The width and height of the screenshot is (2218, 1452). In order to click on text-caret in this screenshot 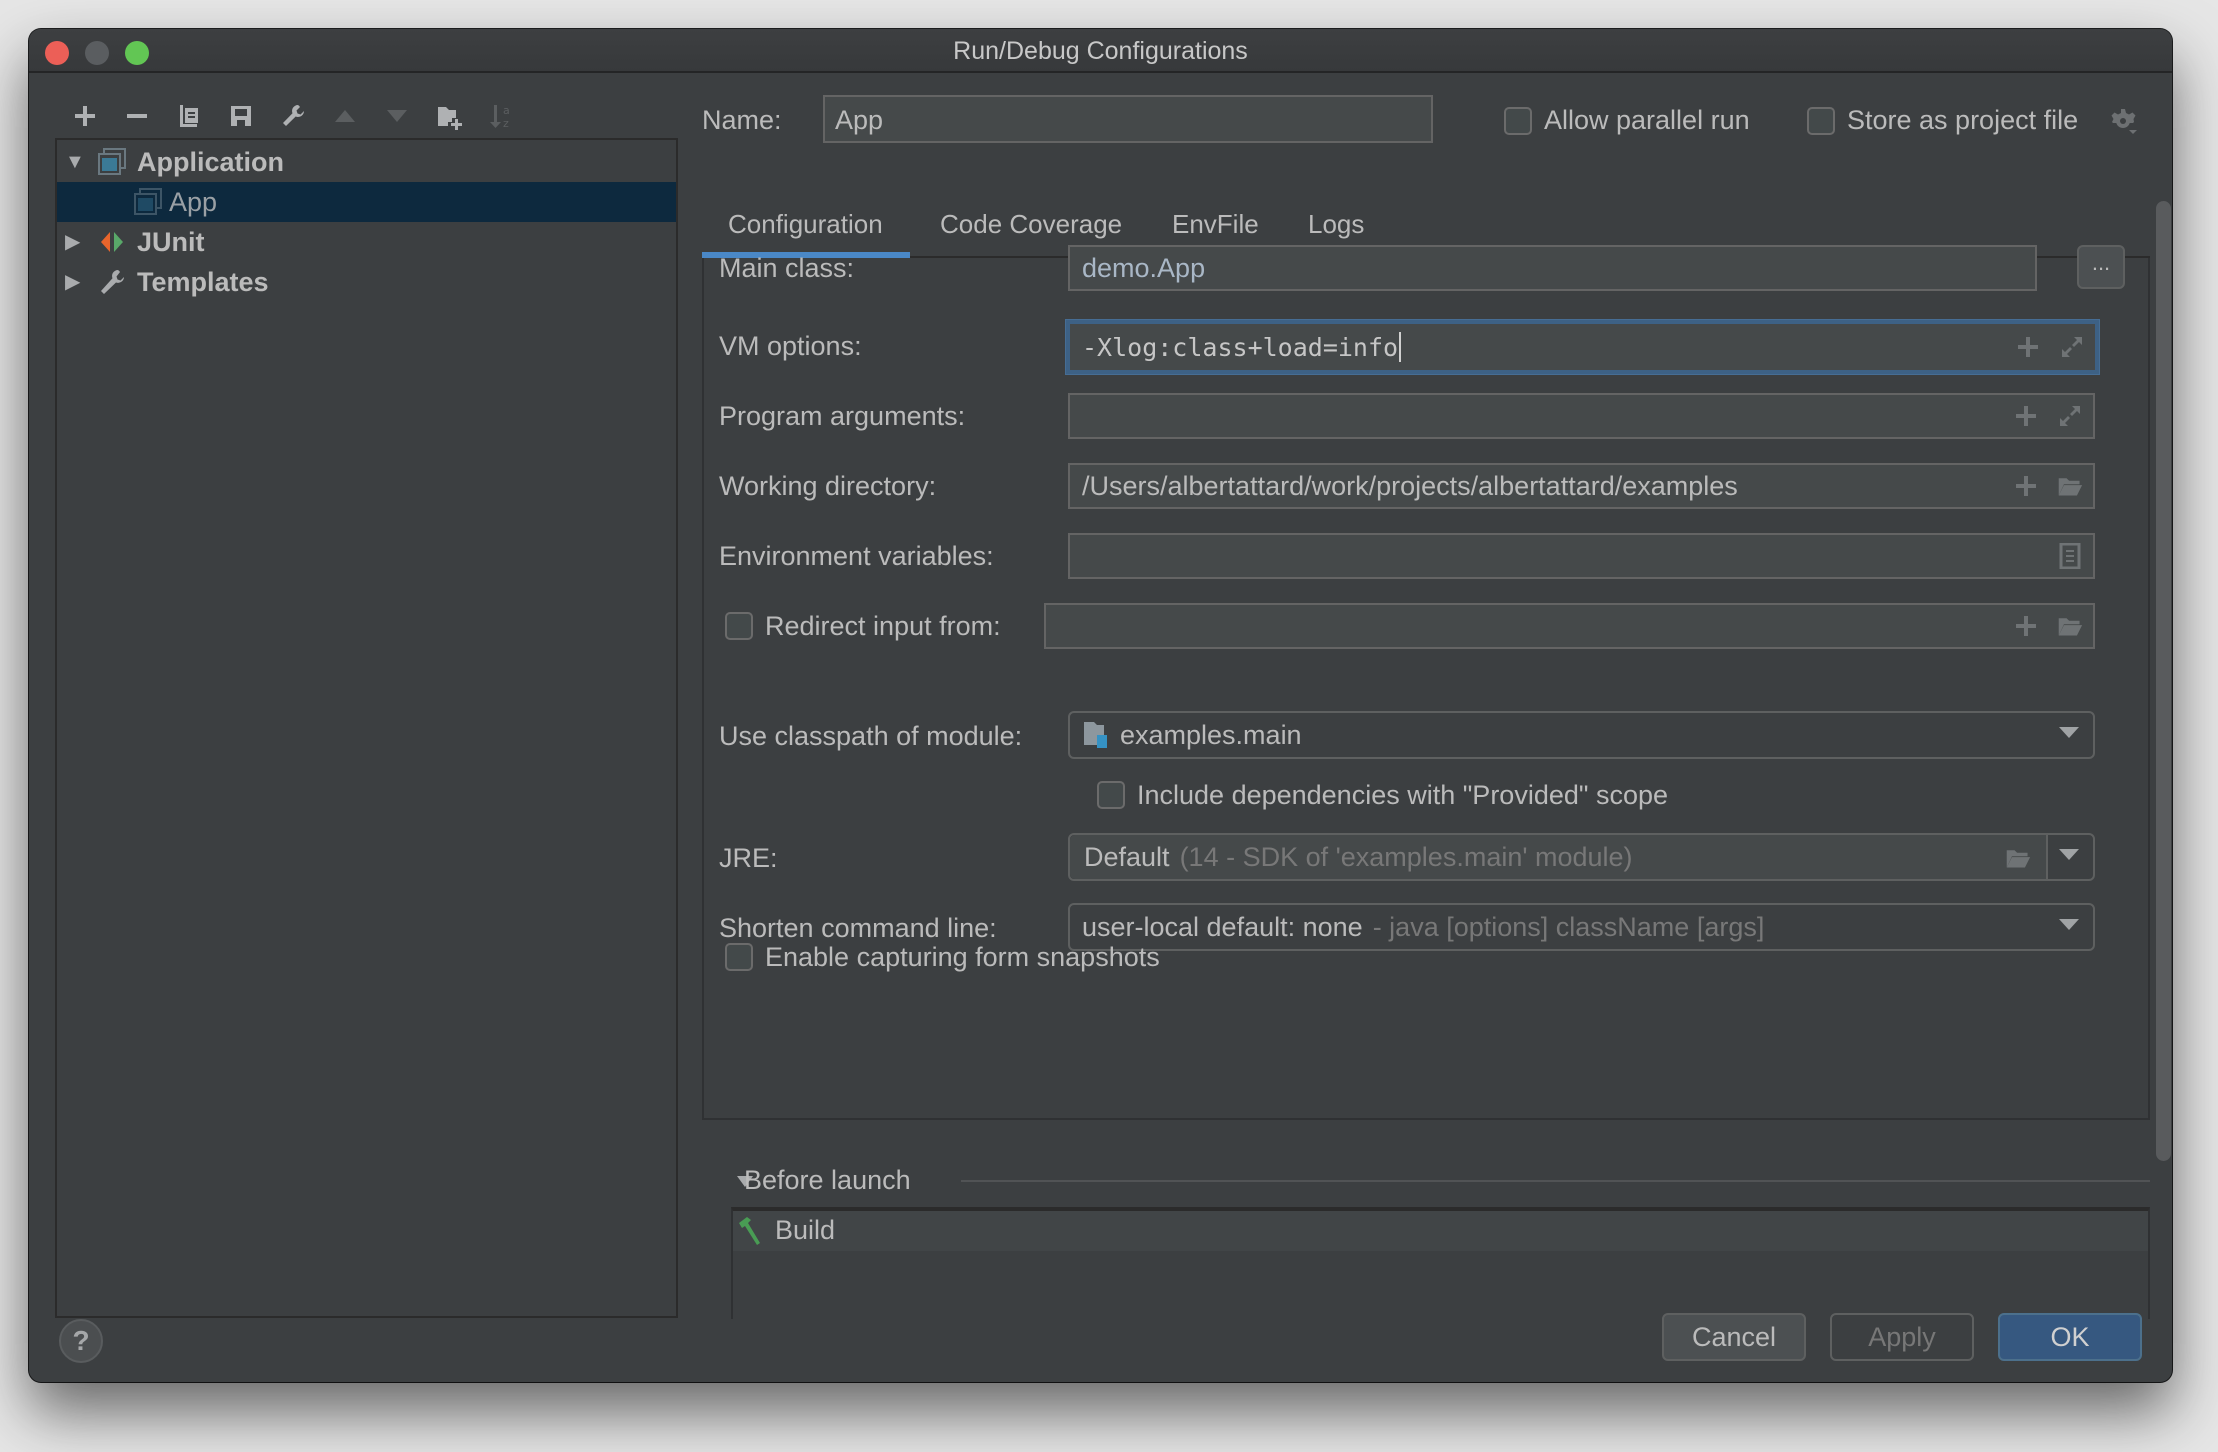, I will do `click(1400, 347)`.